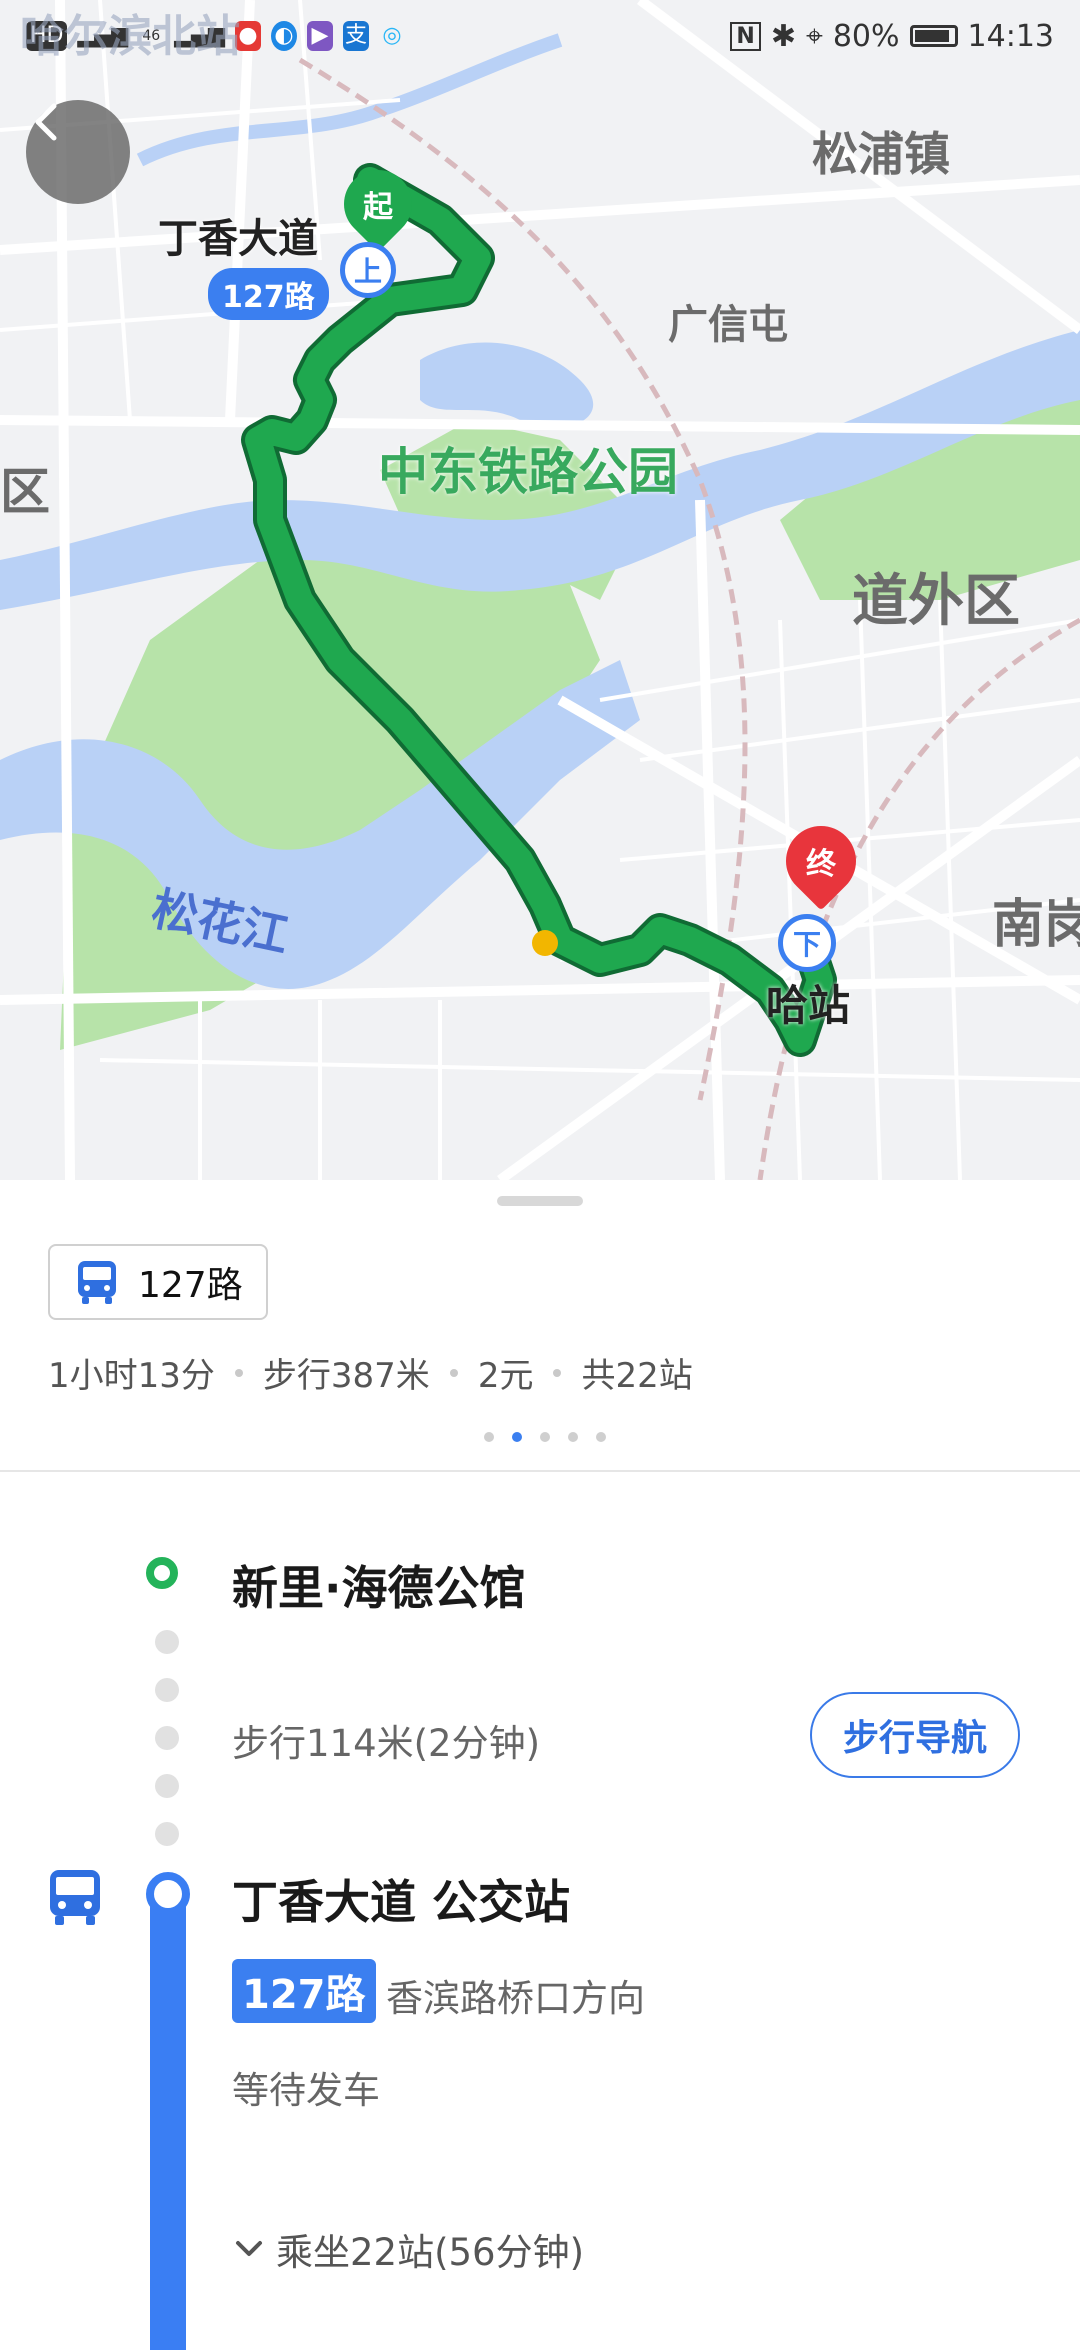  Describe the element at coordinates (379, 1588) in the screenshot. I see `origin-name: 新里·海德公馆` at that location.